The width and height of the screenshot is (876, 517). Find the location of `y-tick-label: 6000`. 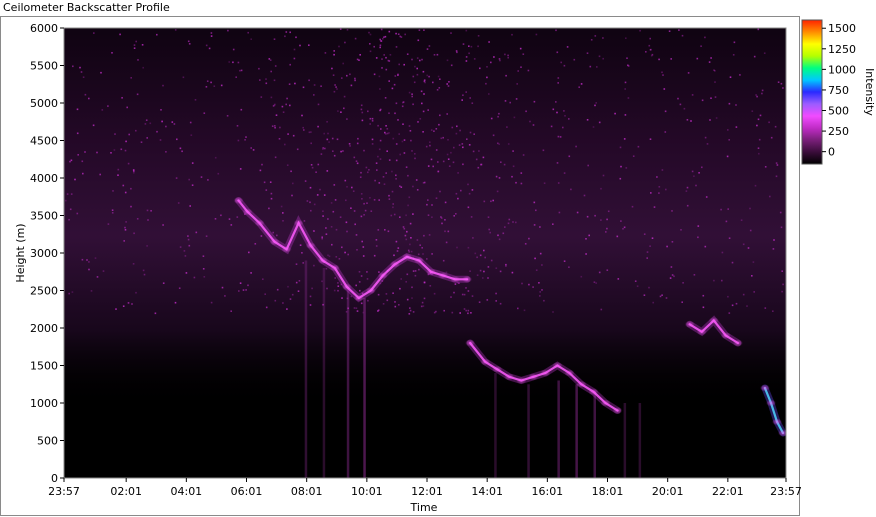

y-tick-label: 6000 is located at coordinates (44, 28).